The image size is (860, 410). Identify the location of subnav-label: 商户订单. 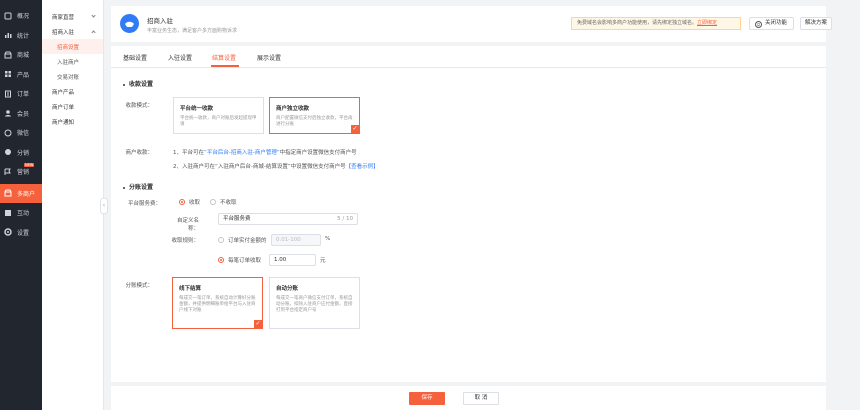
(63, 107).